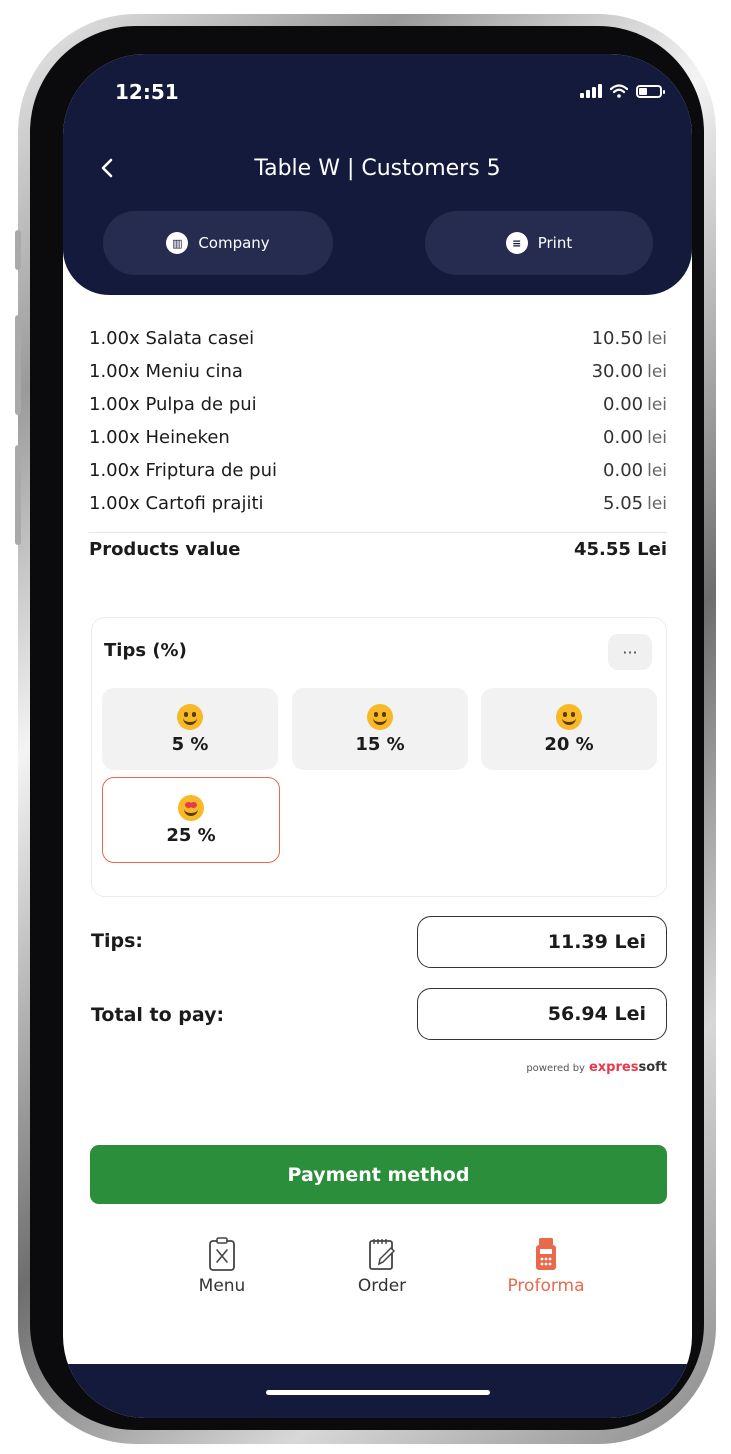  What do you see at coordinates (191, 835) in the screenshot?
I see `tip-option-label: 25 %` at bounding box center [191, 835].